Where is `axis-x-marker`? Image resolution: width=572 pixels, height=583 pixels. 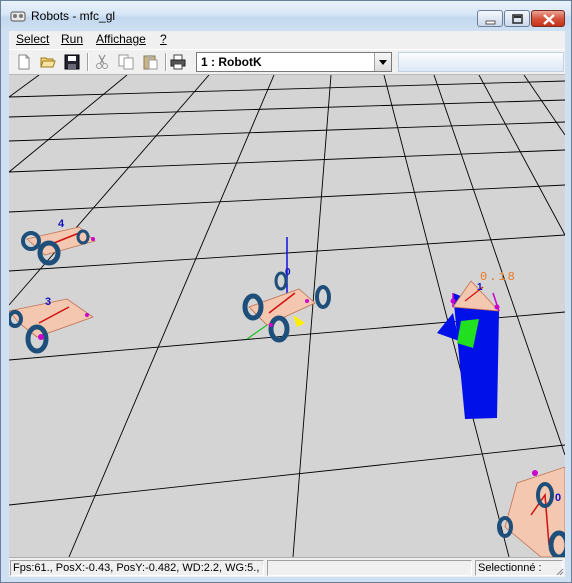
axis-x-marker is located at coordinates (299, 321).